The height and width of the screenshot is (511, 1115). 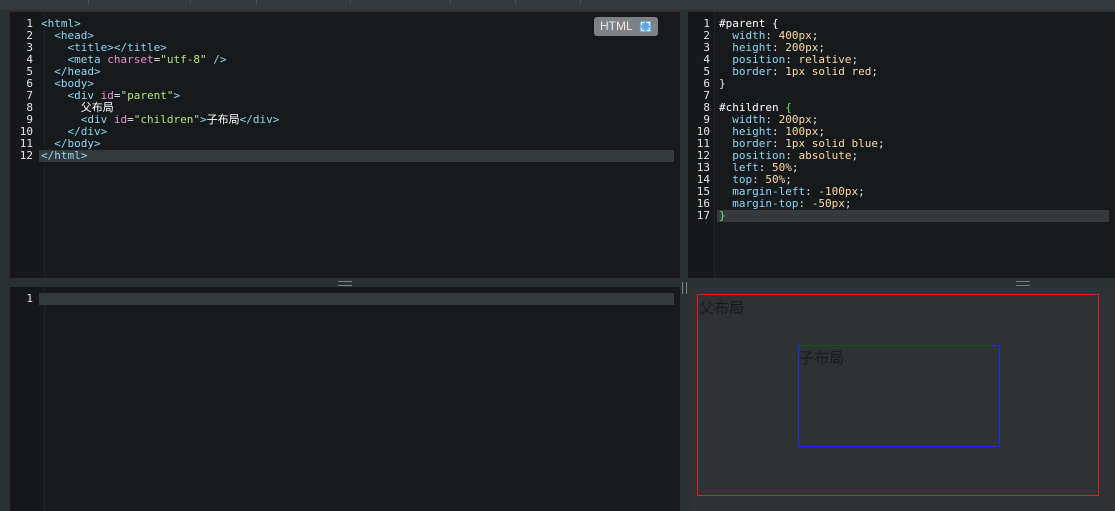 I want to click on line-number: 12, so click(x=26, y=155).